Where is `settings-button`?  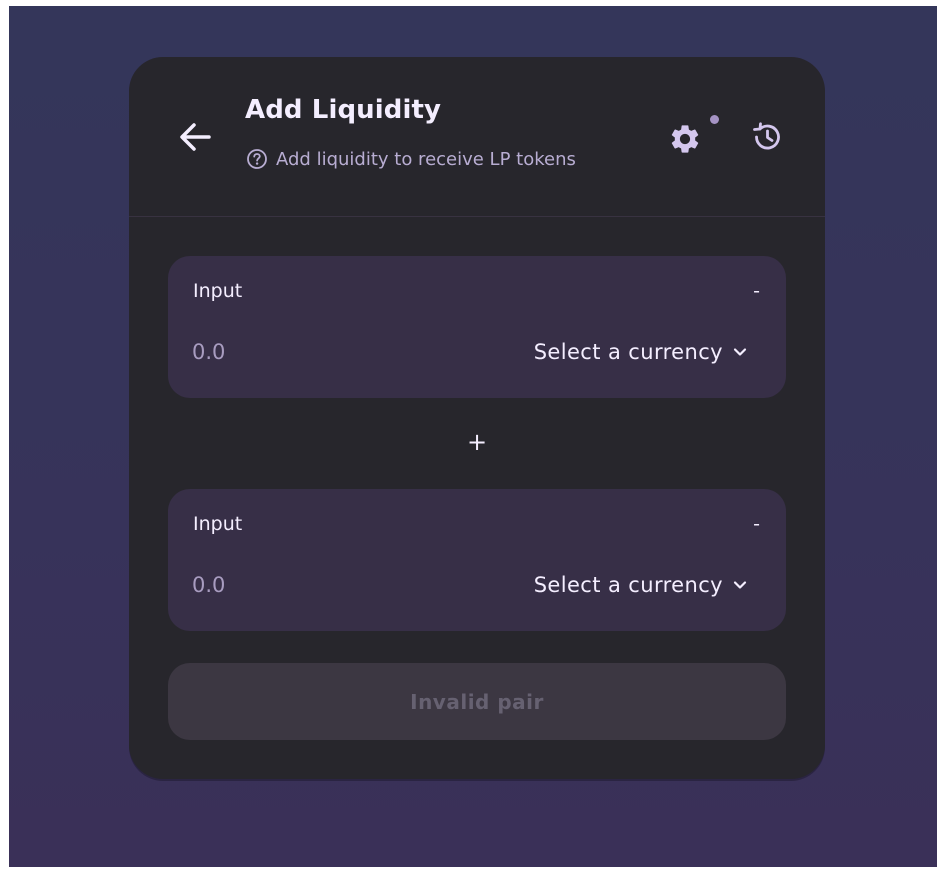 settings-button is located at coordinates (685, 139).